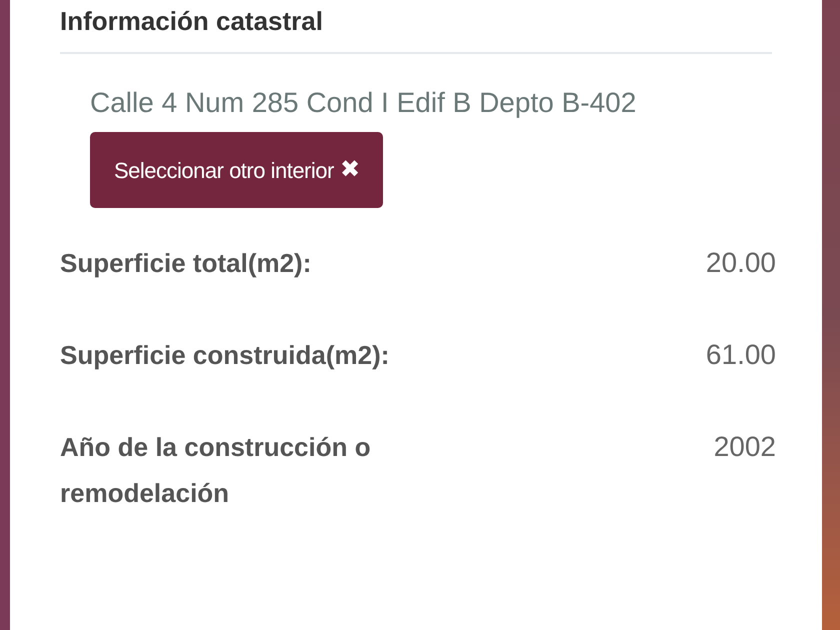  Describe the element at coordinates (363, 102) in the screenshot. I see `address-text: Calle 4 Num 285 Cond I Edif B Depto B-402` at that location.